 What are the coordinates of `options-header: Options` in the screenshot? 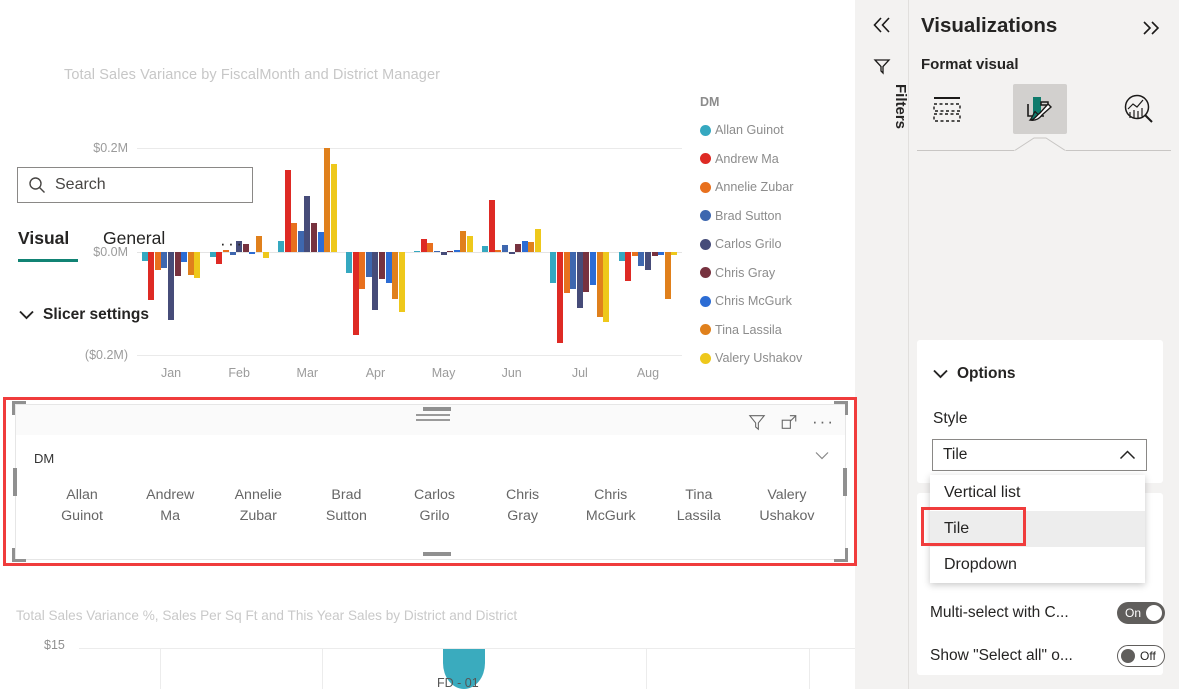 It's located at (974, 374).